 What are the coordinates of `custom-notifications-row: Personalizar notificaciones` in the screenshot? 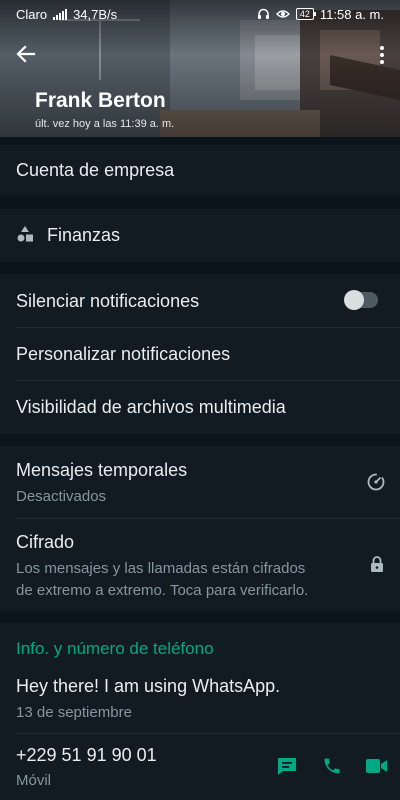 It's located at (200, 353).